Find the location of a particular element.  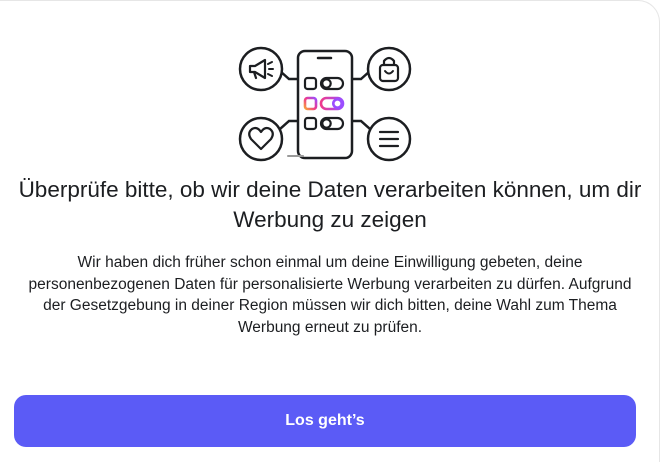

phone-icon is located at coordinates (320, 104).